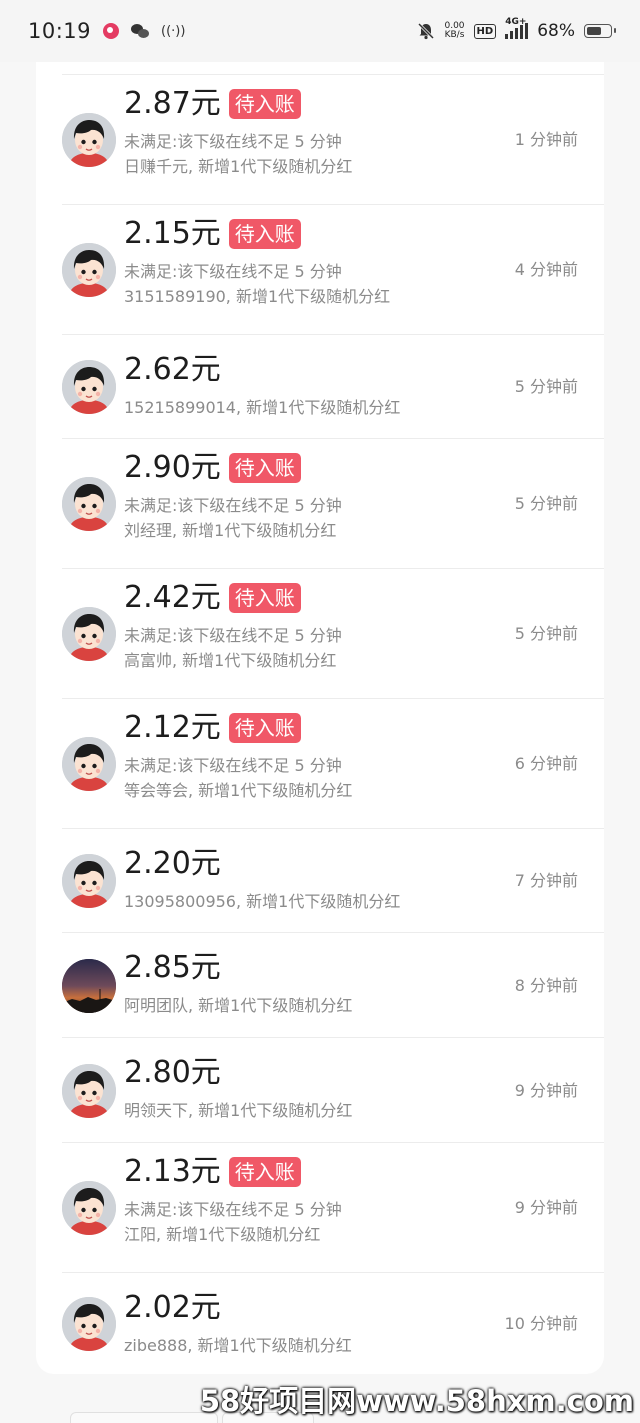 This screenshot has height=1423, width=640. Describe the element at coordinates (262, 407) in the screenshot. I see `description-text: 15215899014, 新增1代下级随机分红` at that location.